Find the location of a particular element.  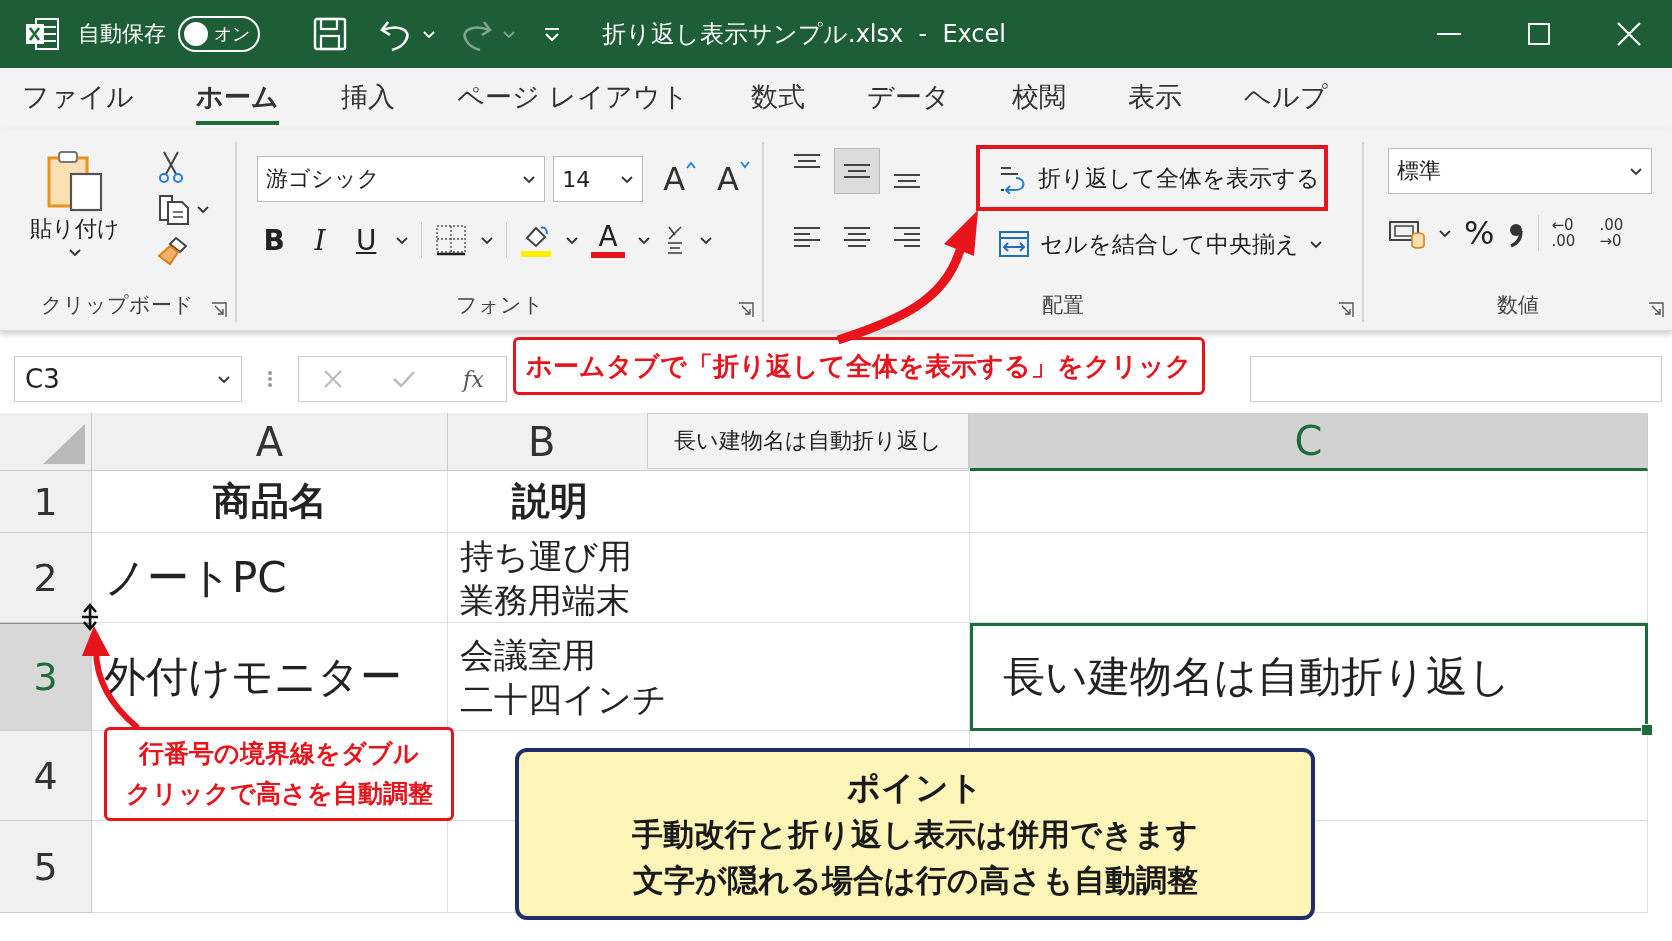

insert-function-button: fx is located at coordinates (473, 379).